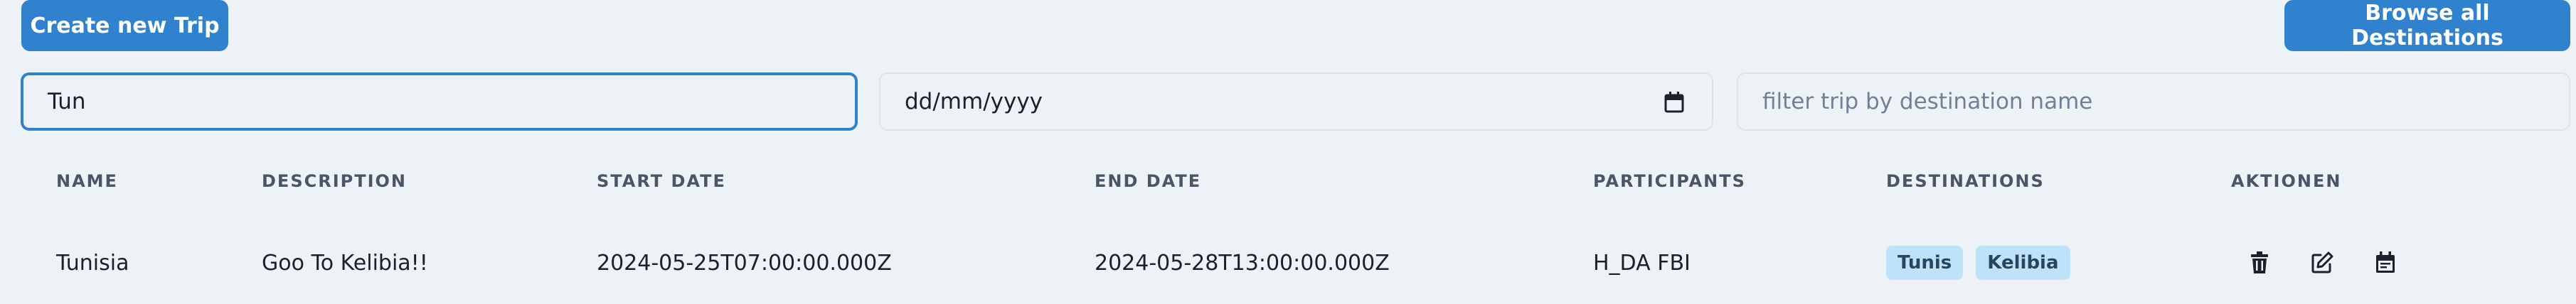  I want to click on destination-filter-input, so click(2153, 101).